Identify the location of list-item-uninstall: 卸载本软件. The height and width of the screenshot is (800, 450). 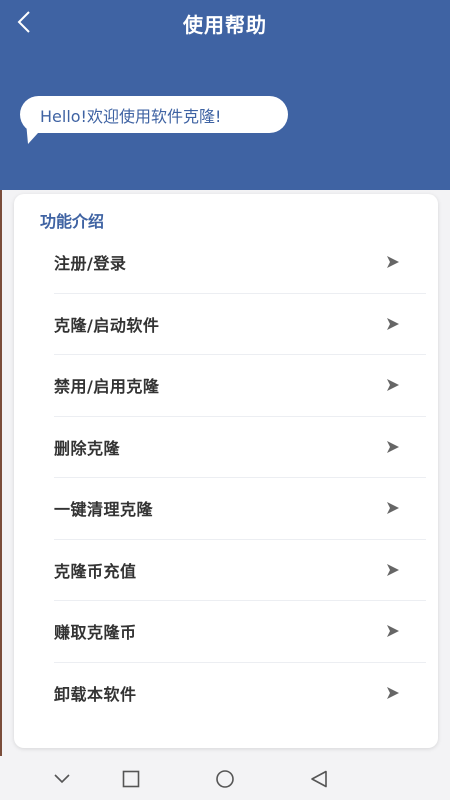
(240, 694).